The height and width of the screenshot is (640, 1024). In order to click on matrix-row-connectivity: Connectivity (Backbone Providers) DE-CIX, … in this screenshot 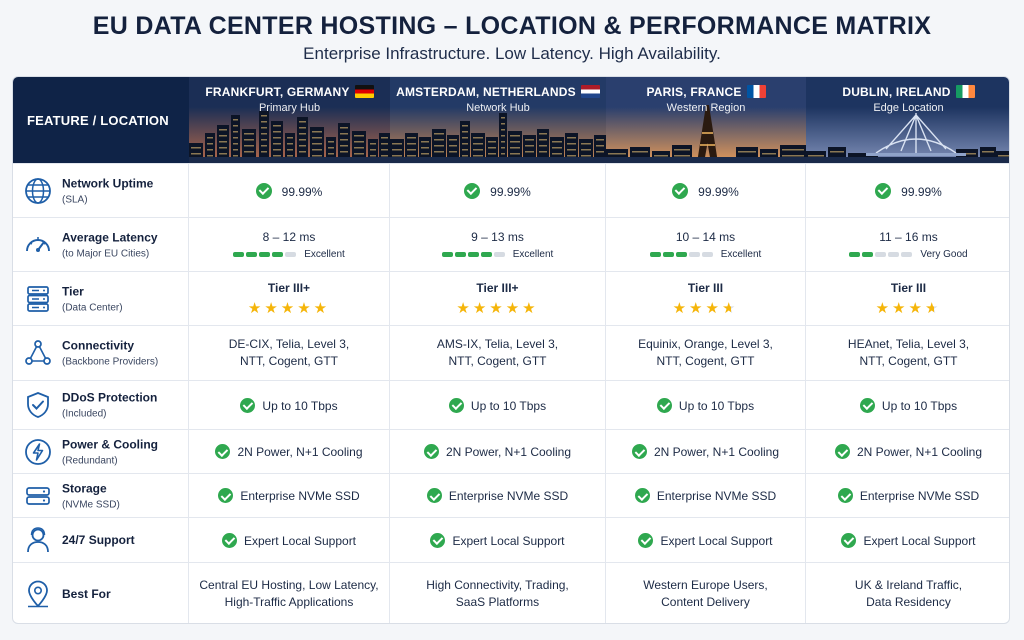, I will do `click(511, 352)`.